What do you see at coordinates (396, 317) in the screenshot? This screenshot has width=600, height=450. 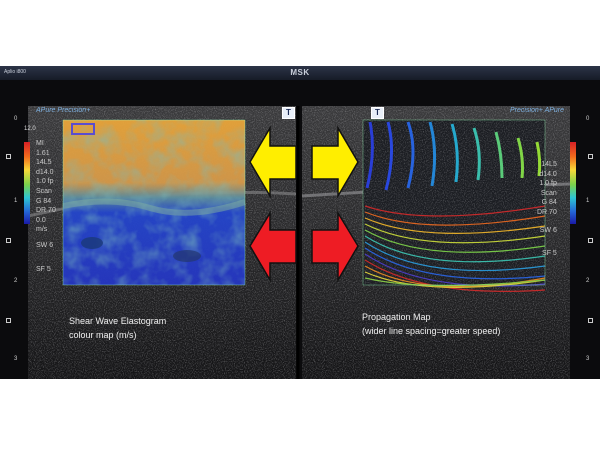 I see `caption-right-line1: Propagation Map` at bounding box center [396, 317].